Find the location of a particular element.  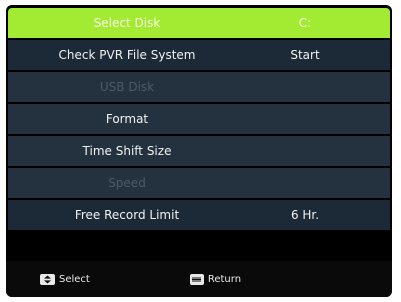

menu-item-time-shift-size: Time Shift Size is located at coordinates (199, 152).